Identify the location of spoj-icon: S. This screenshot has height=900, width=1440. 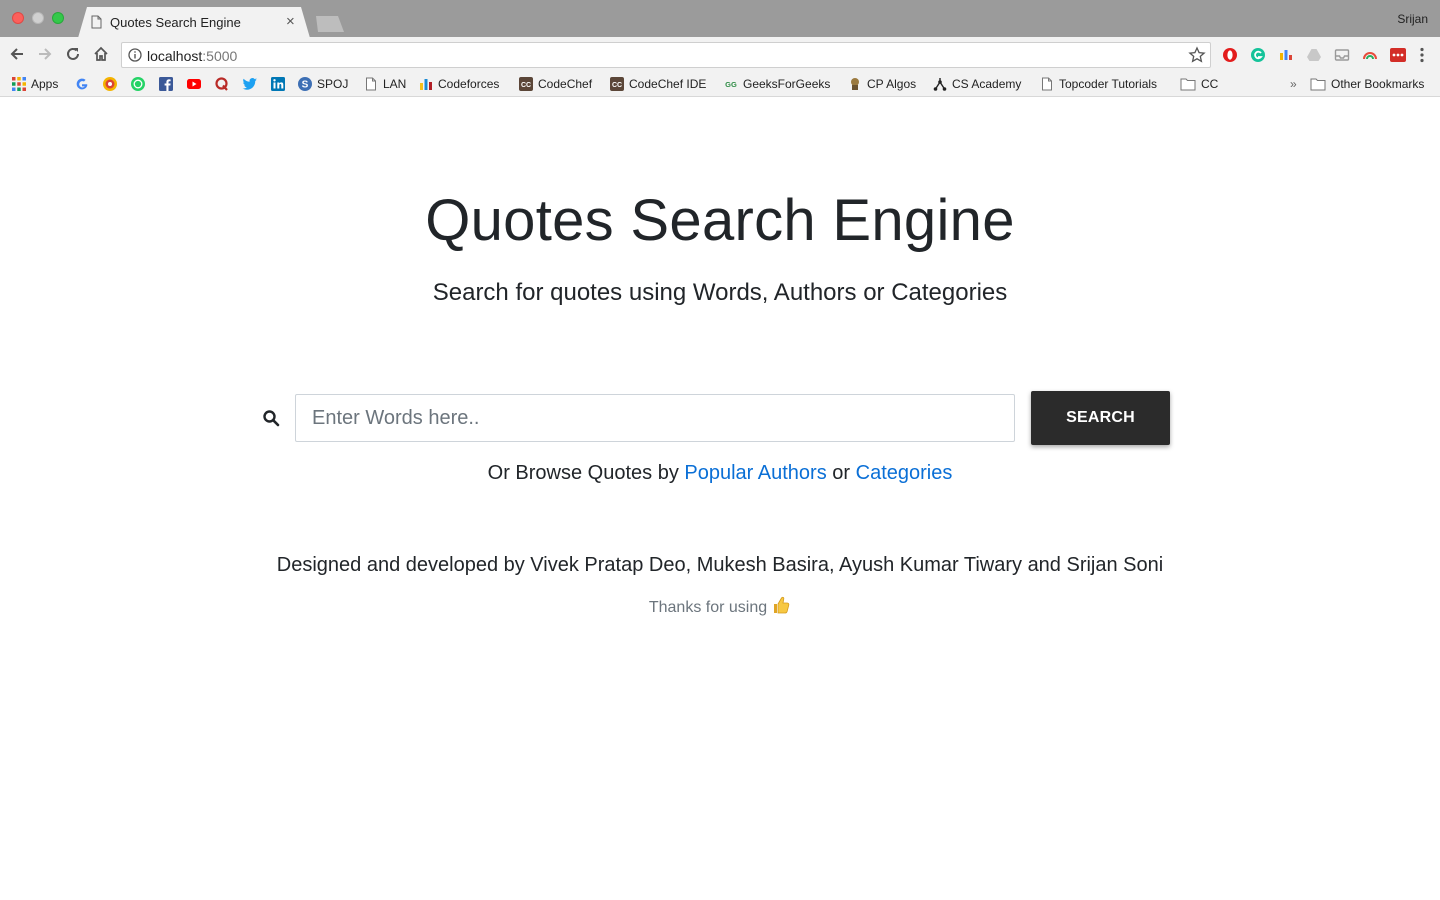
(305, 84).